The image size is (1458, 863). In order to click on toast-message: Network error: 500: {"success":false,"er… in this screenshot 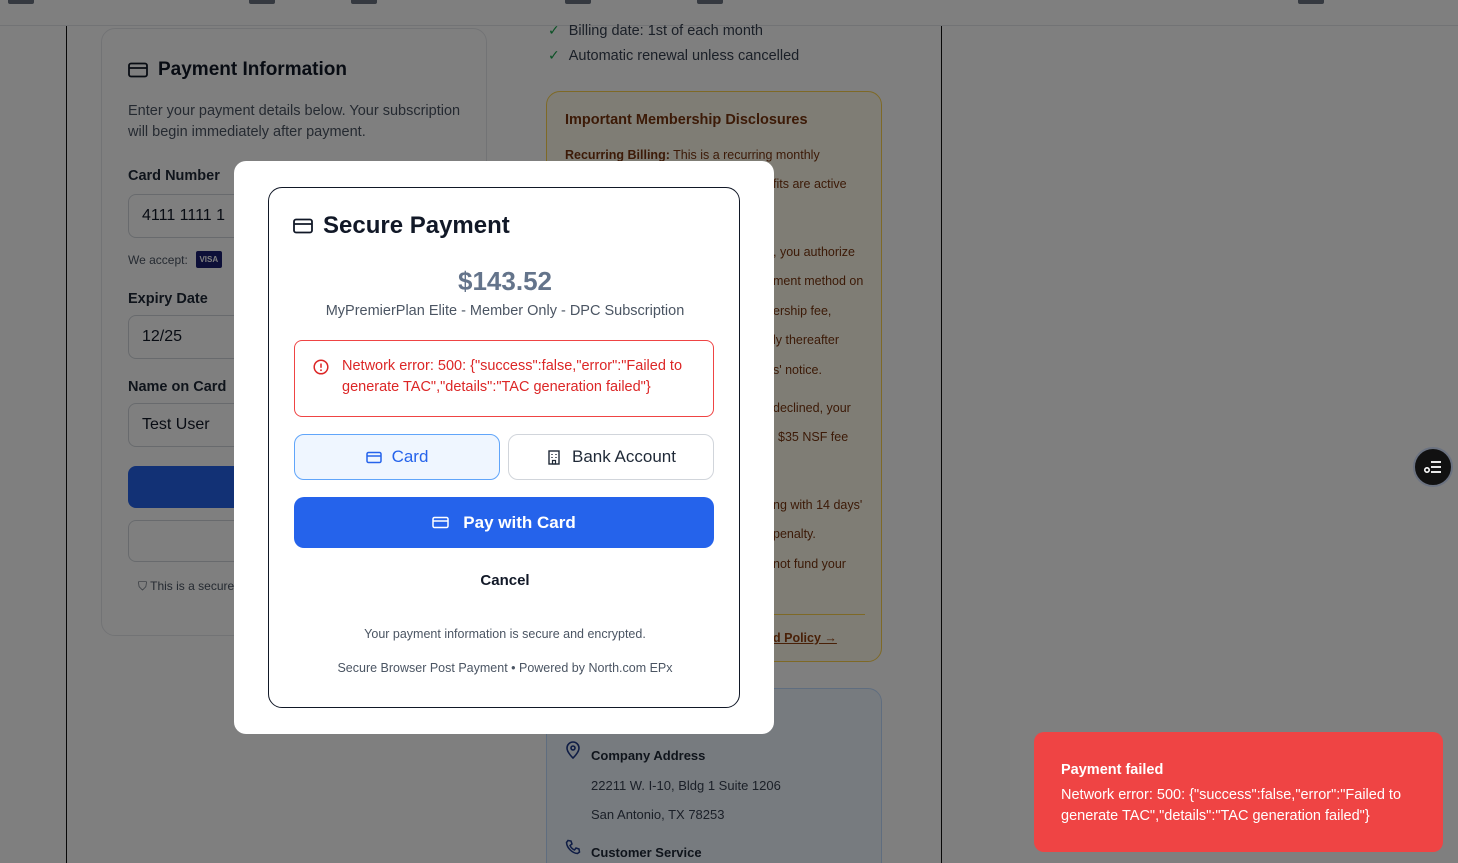, I will do `click(1231, 805)`.